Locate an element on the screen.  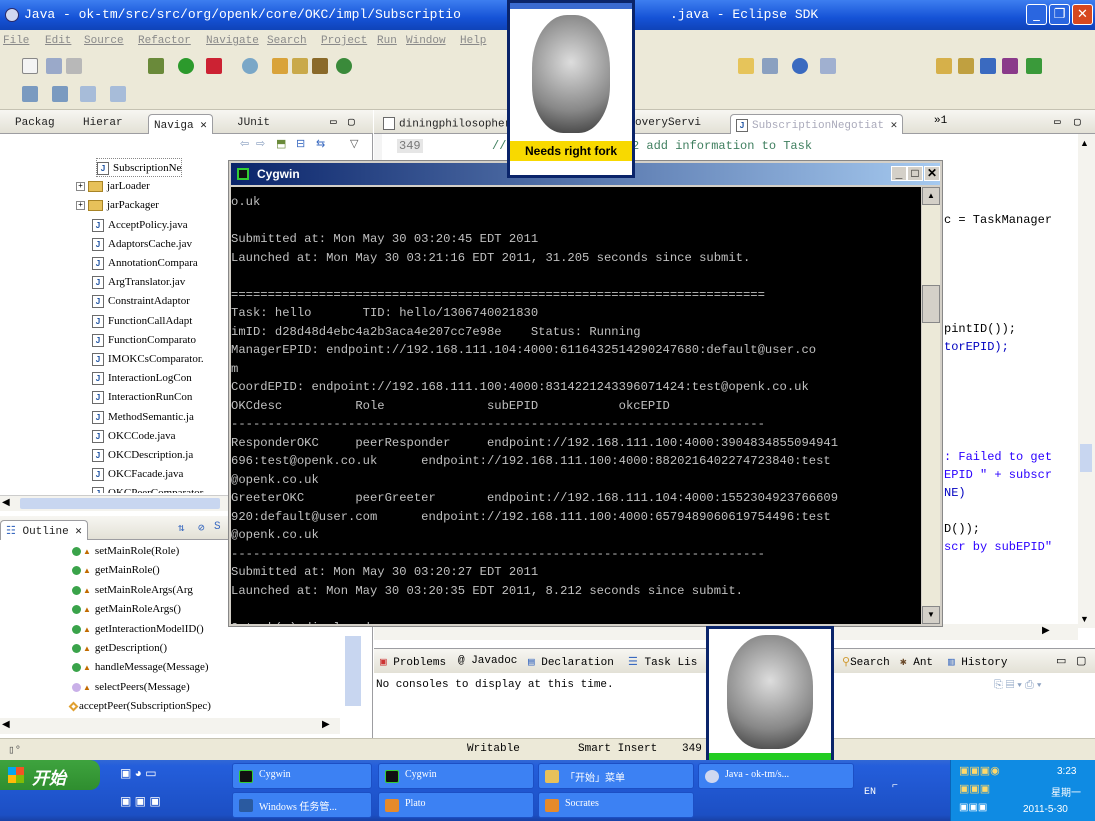
forward-arrow-icon: ⇨ is located at coordinates (260, 143).